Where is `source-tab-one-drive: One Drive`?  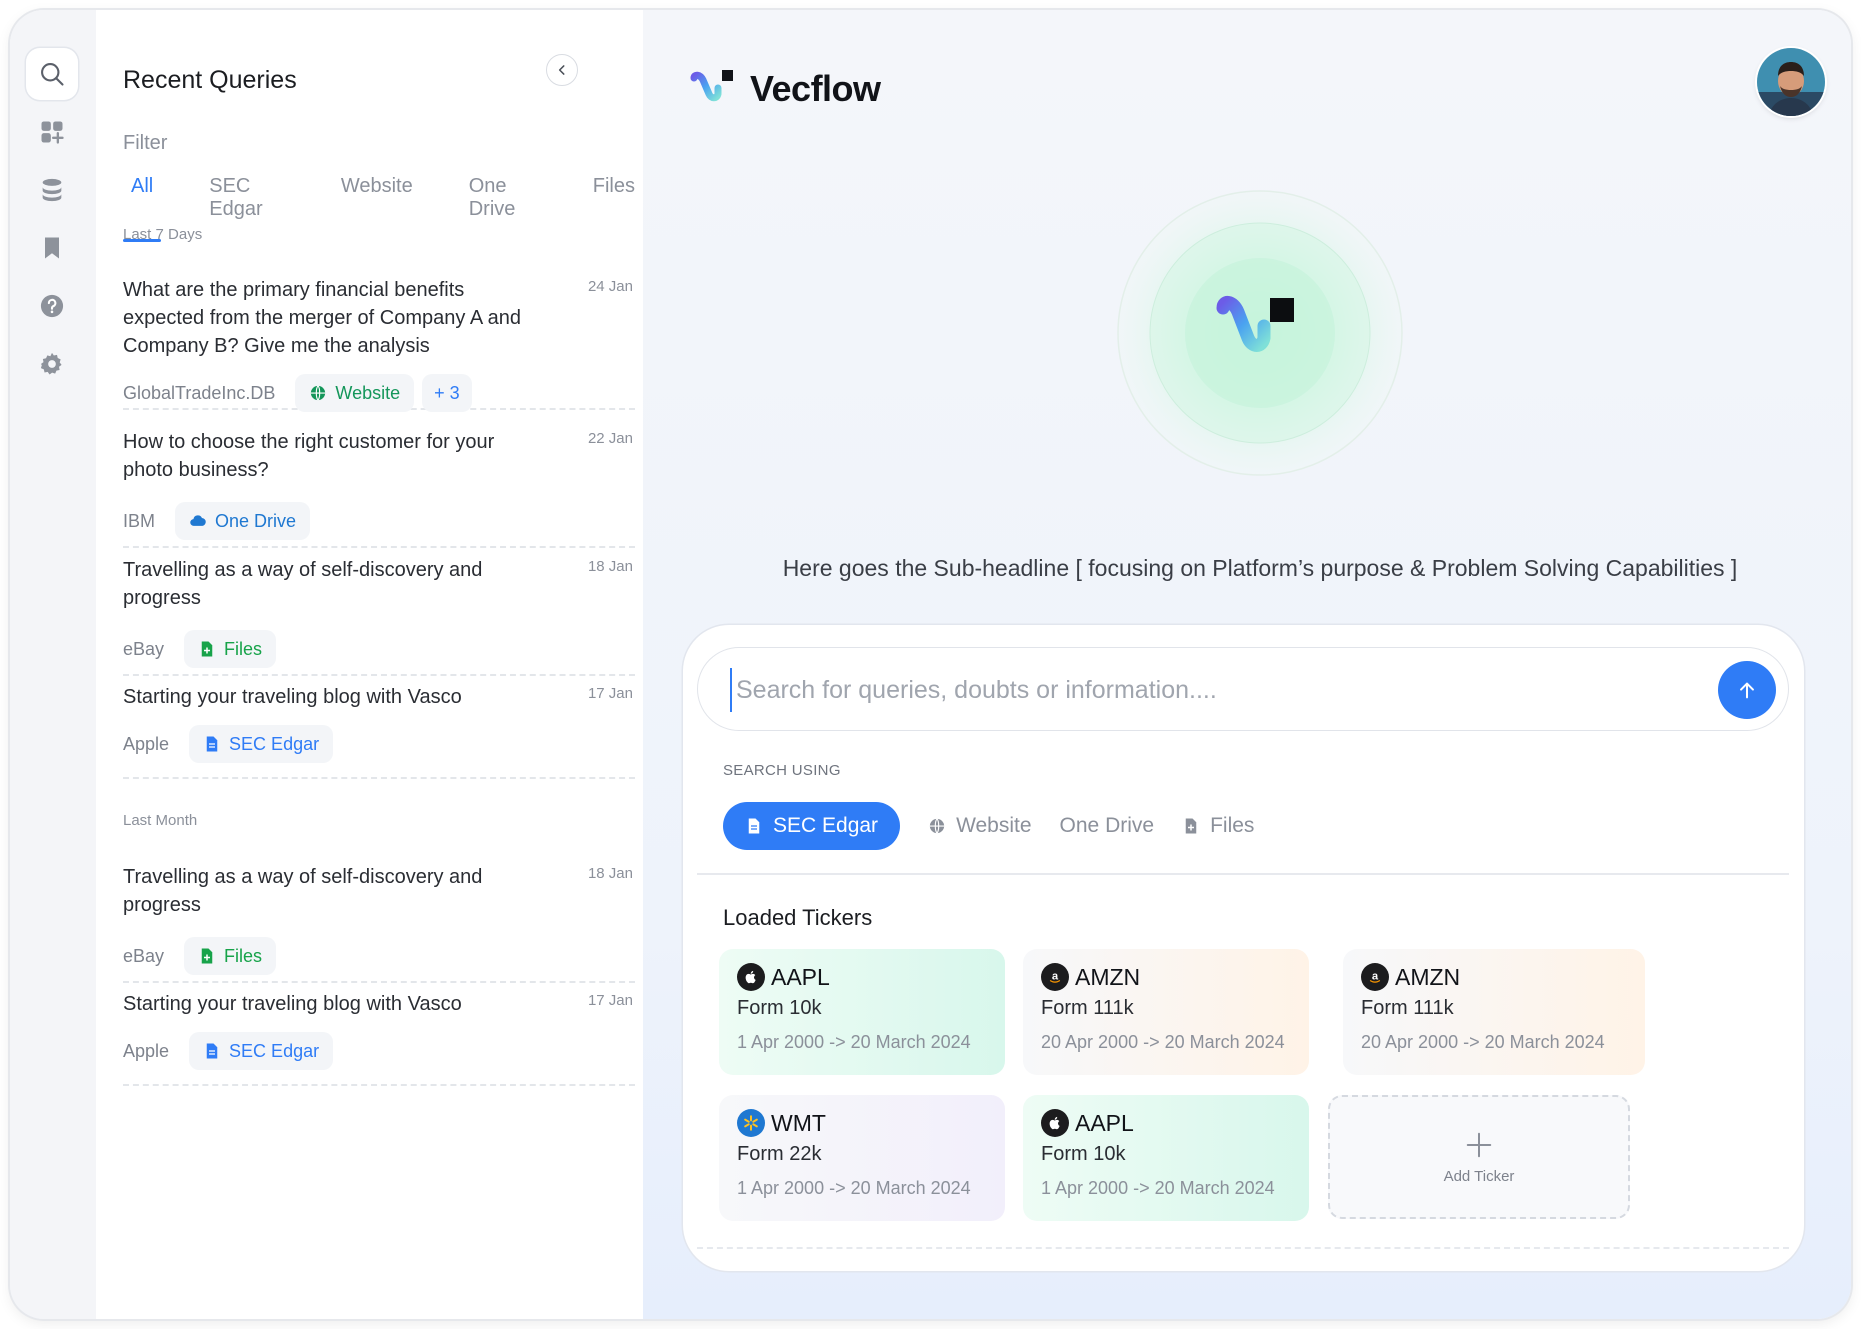 source-tab-one-drive: One Drive is located at coordinates (1107, 826).